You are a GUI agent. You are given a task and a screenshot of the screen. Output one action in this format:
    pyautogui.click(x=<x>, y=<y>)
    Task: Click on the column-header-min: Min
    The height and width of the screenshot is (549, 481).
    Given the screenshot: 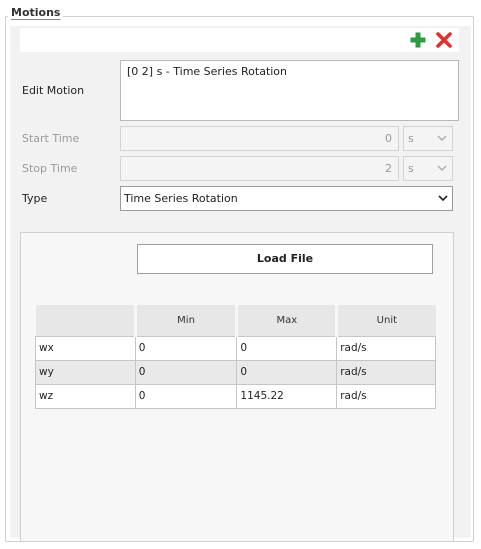 What is the action you would take?
    pyautogui.click(x=185, y=320)
    